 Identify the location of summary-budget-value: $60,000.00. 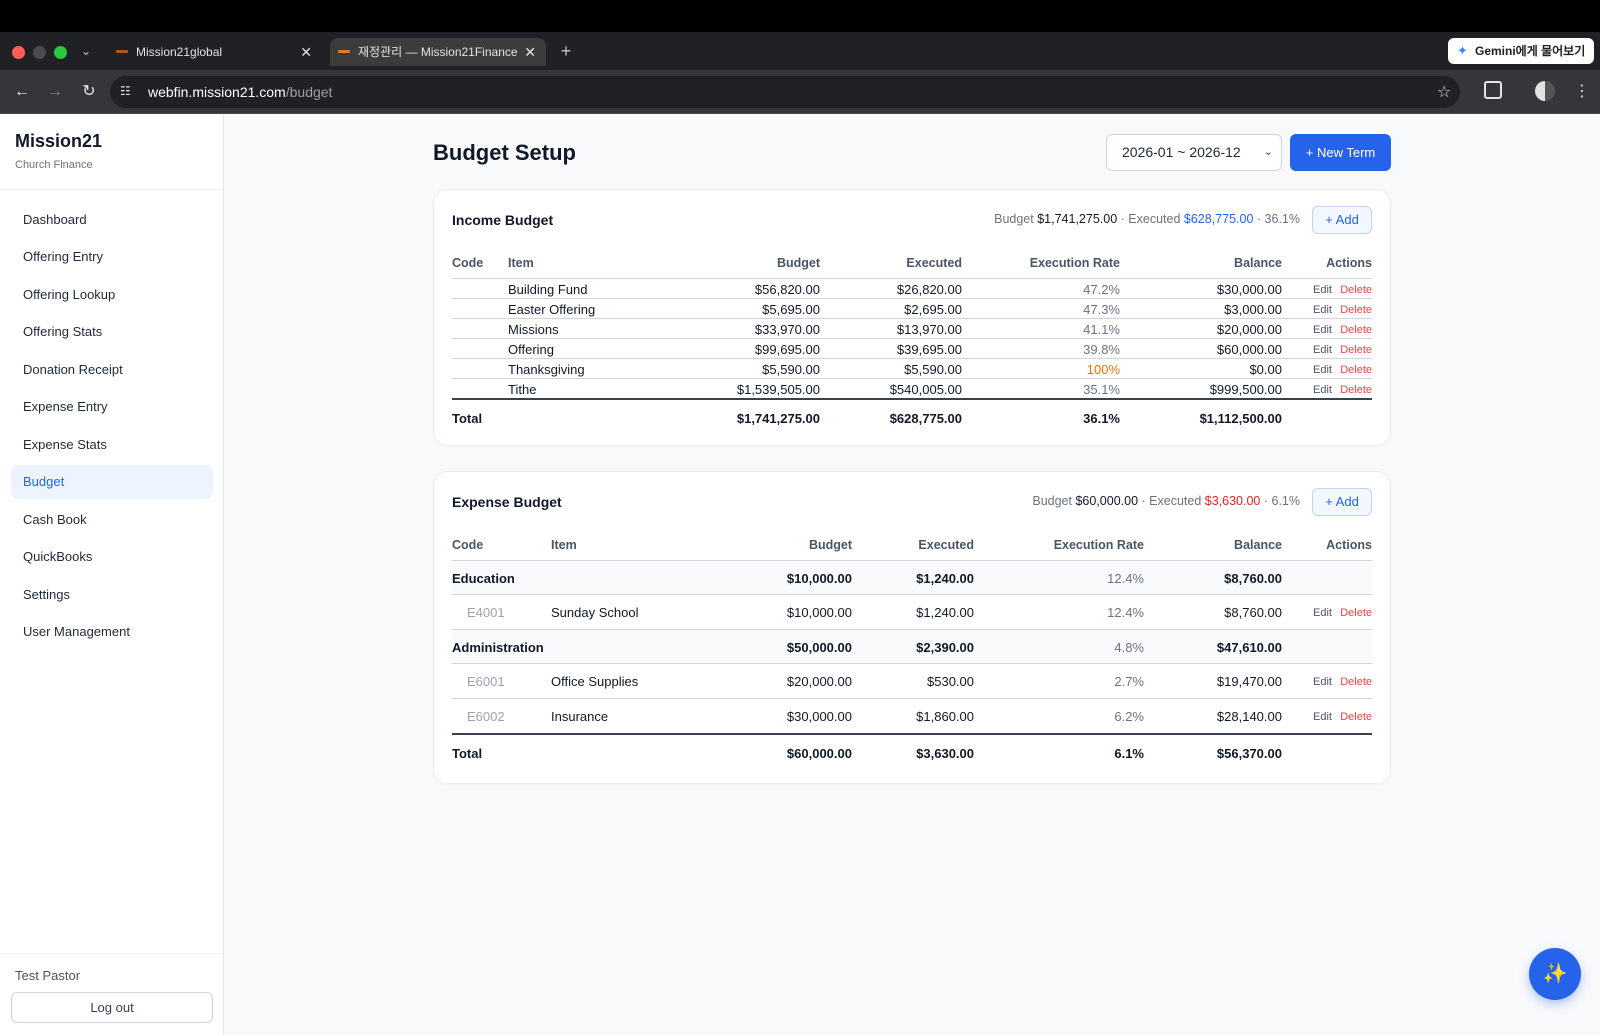
(1107, 501).